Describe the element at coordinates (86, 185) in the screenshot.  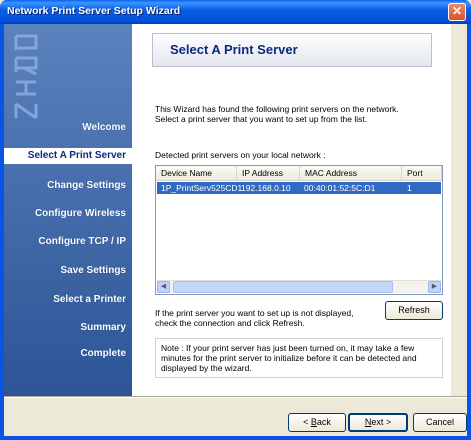
I see `step-change-settings: Change Settings` at that location.